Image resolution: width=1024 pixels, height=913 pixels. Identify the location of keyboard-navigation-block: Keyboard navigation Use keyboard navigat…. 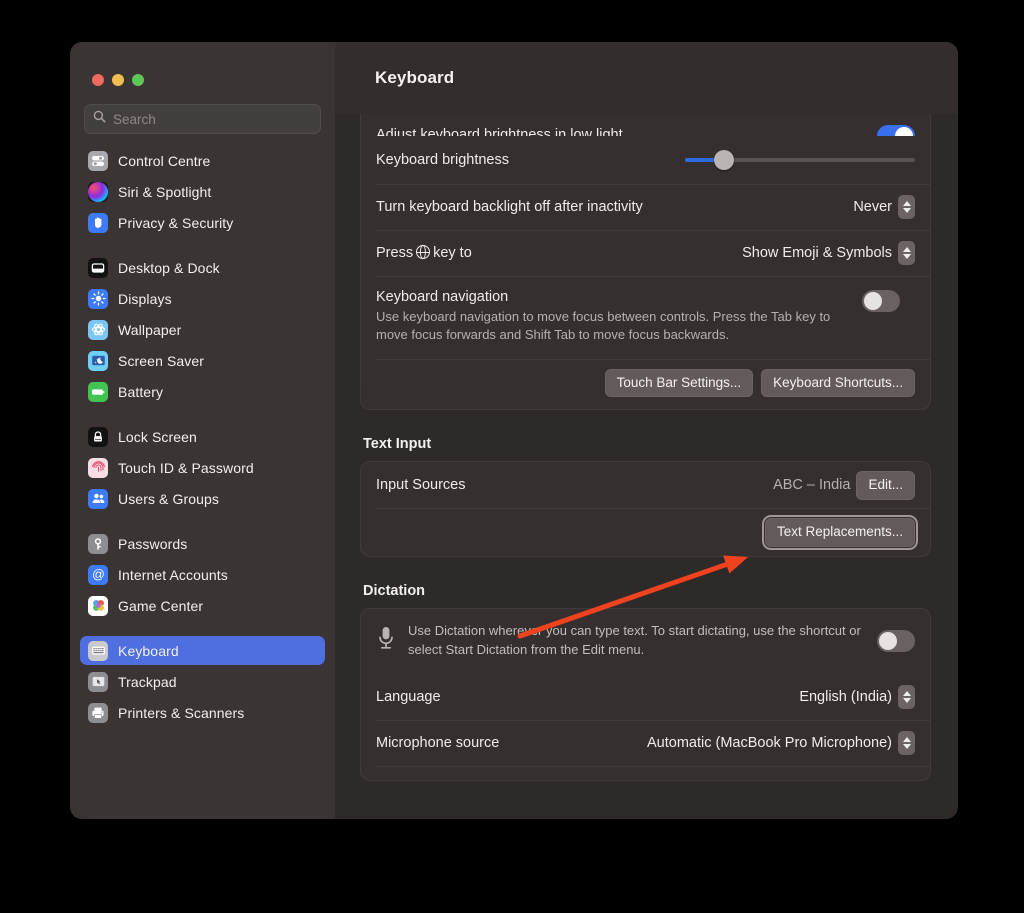
(653, 317).